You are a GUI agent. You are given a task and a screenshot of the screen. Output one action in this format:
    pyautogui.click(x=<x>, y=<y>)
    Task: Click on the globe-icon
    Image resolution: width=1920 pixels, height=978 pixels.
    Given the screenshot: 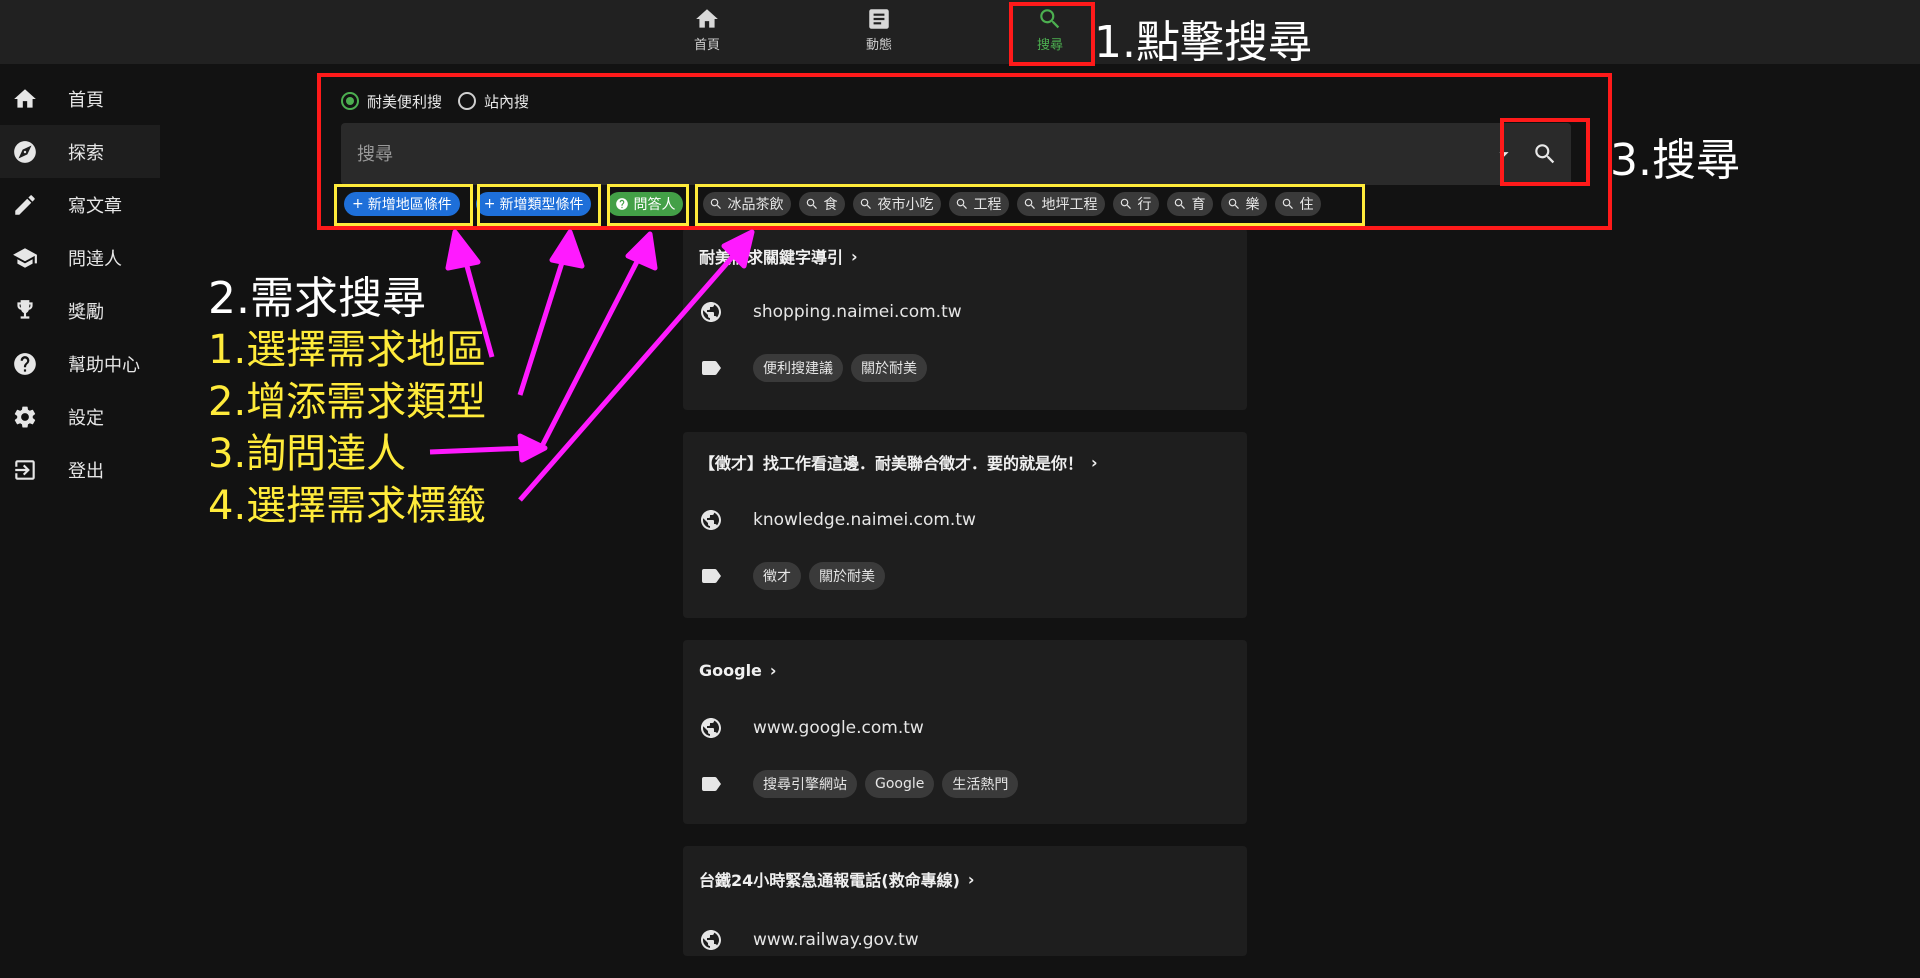 What is the action you would take?
    pyautogui.click(x=711, y=940)
    